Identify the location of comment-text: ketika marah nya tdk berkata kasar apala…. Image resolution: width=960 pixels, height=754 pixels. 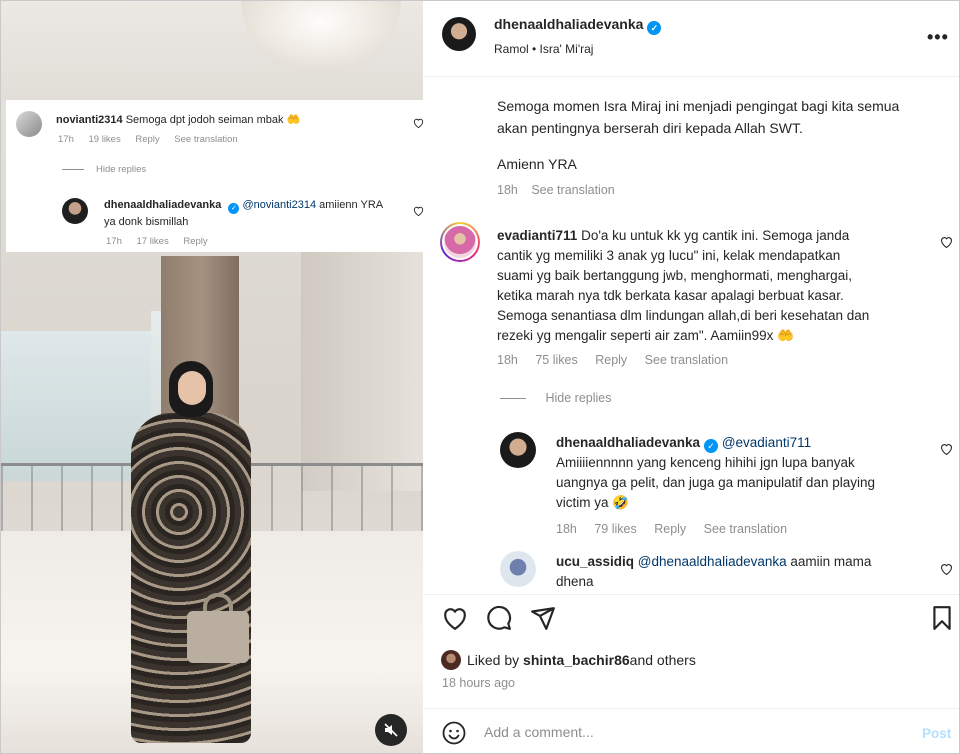
(670, 295).